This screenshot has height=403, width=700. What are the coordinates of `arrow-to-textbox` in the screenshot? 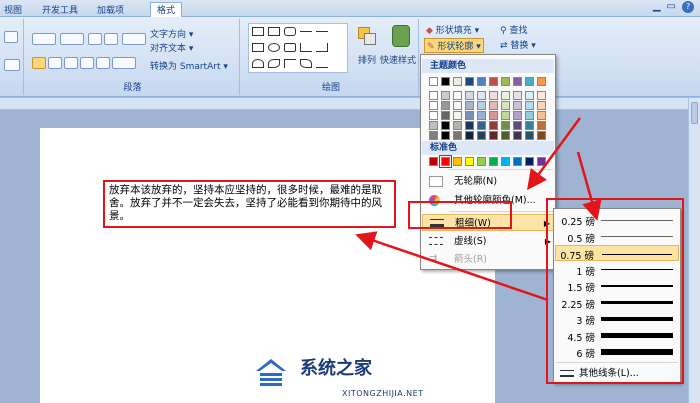 It's located at (452, 266).